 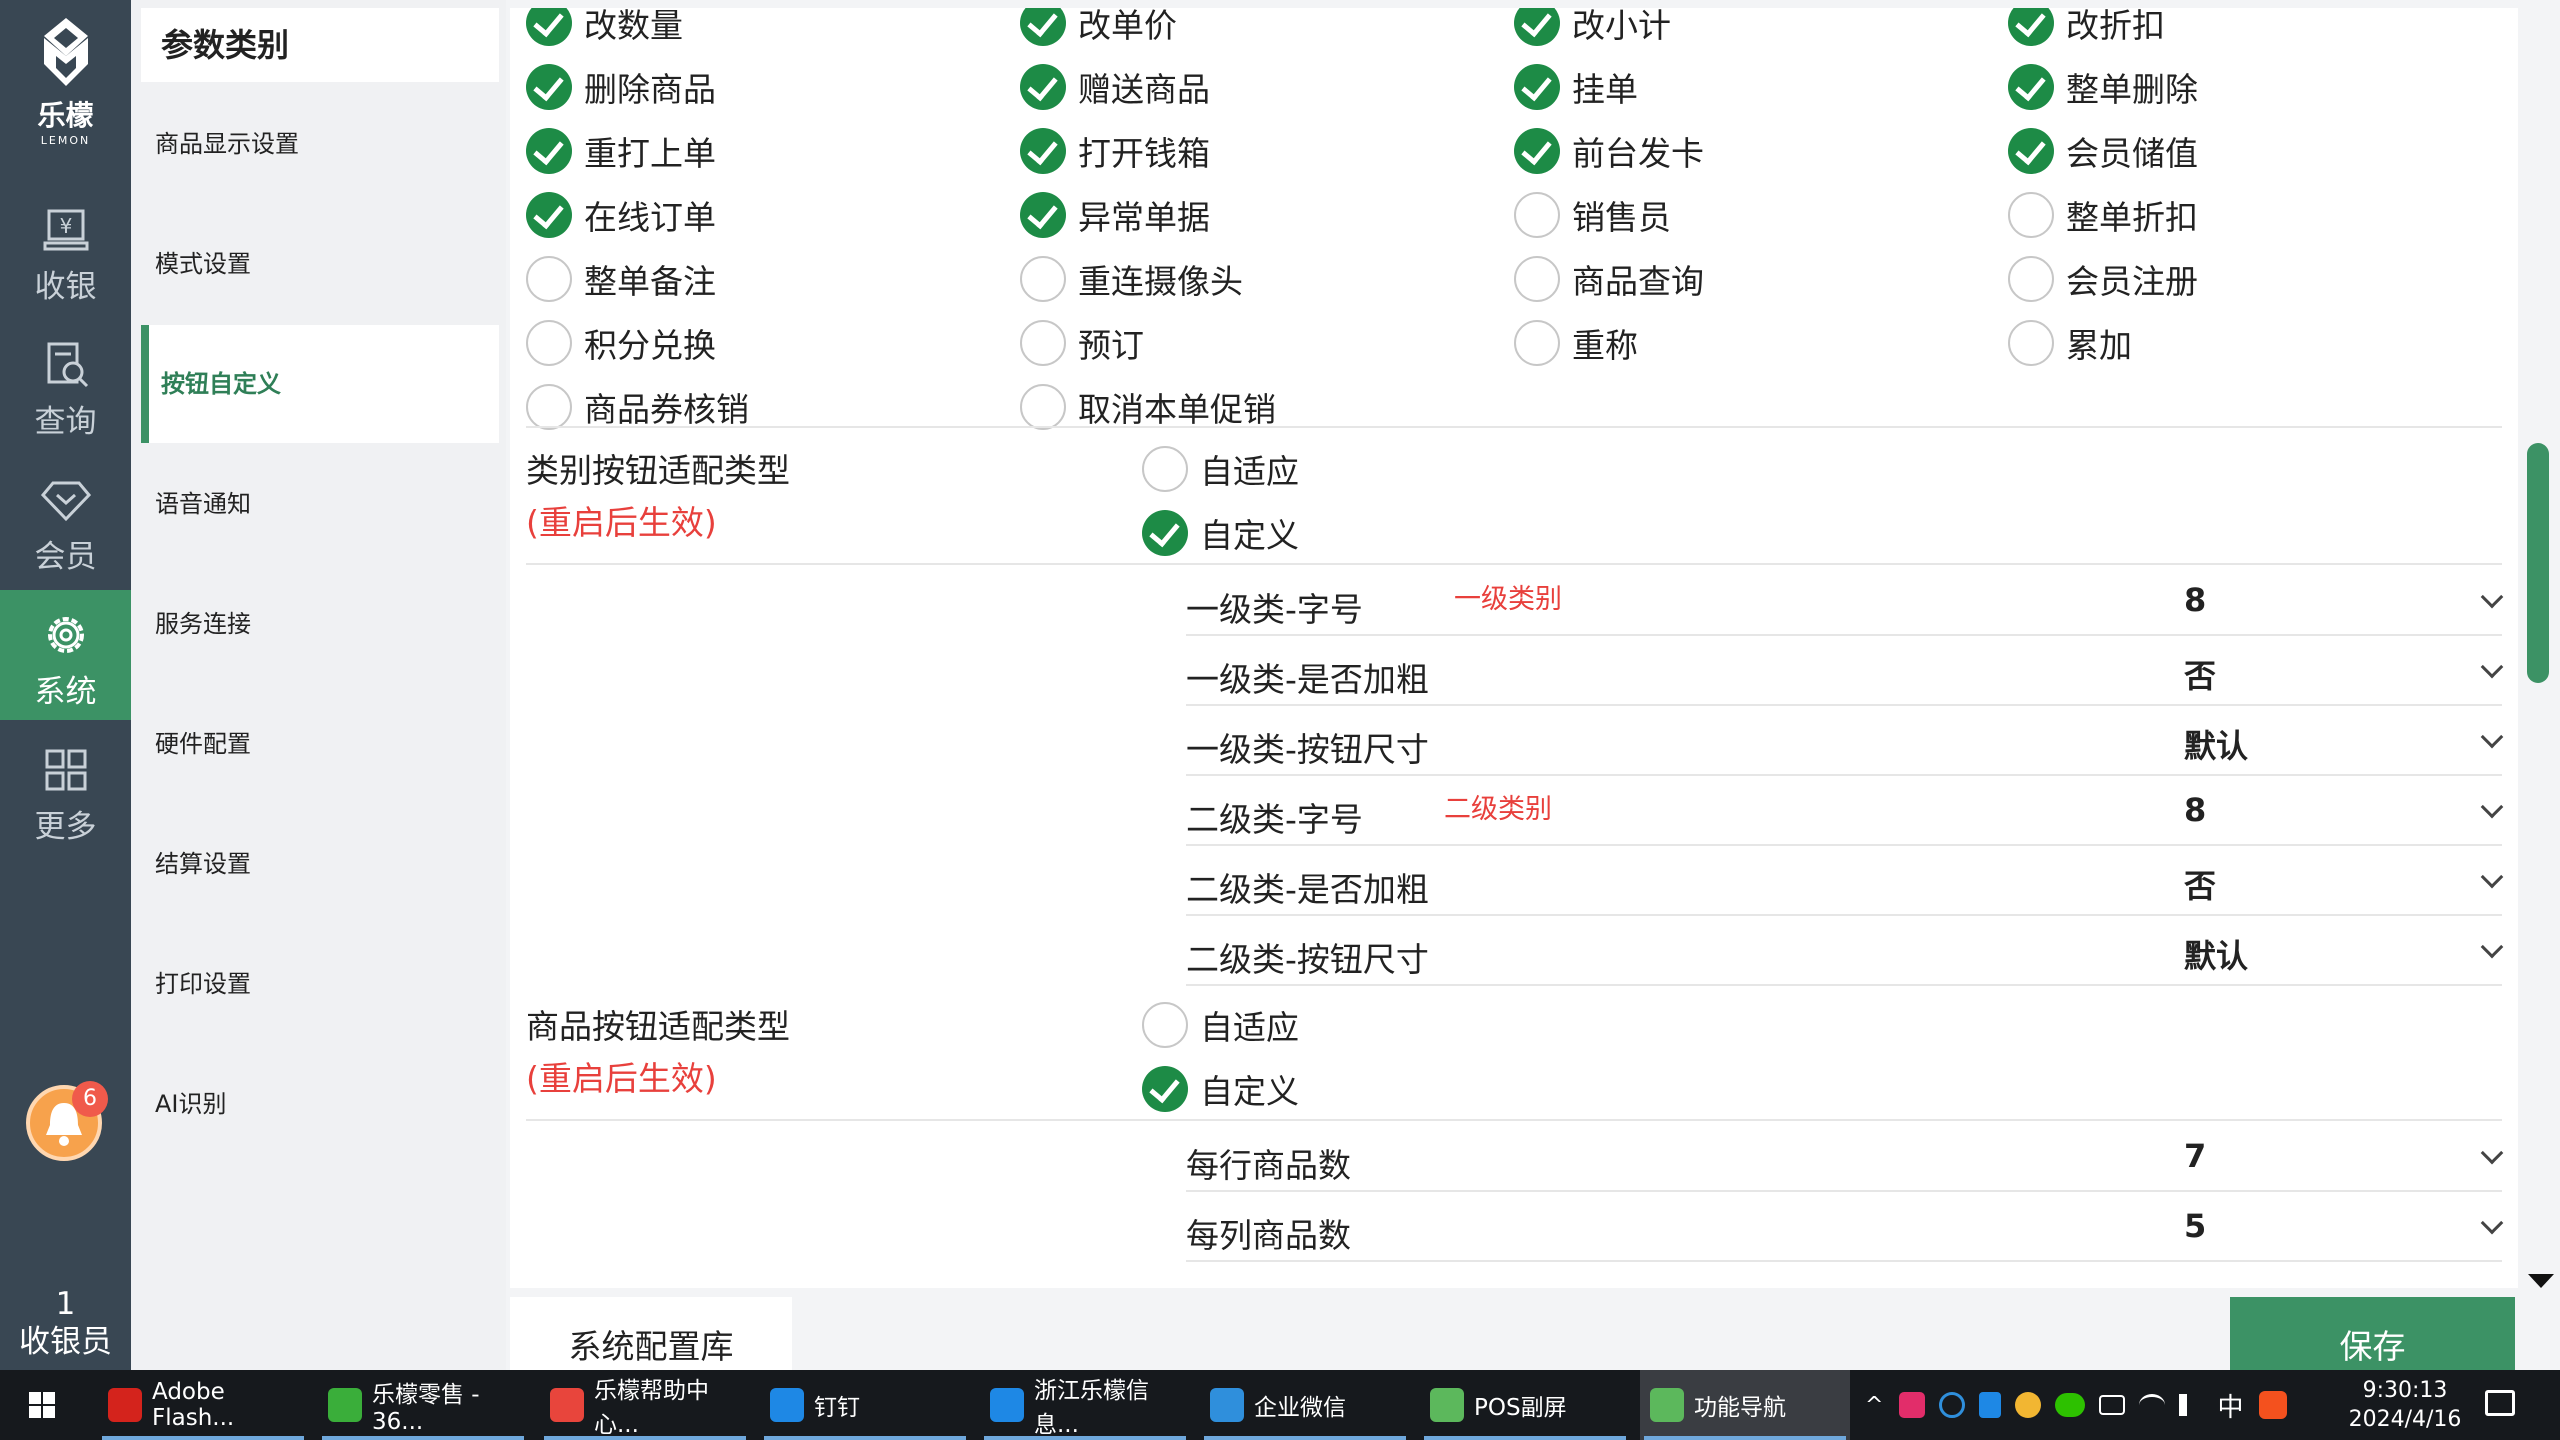 What do you see at coordinates (2230, 1405) in the screenshot?
I see `ime-indicator: 中` at bounding box center [2230, 1405].